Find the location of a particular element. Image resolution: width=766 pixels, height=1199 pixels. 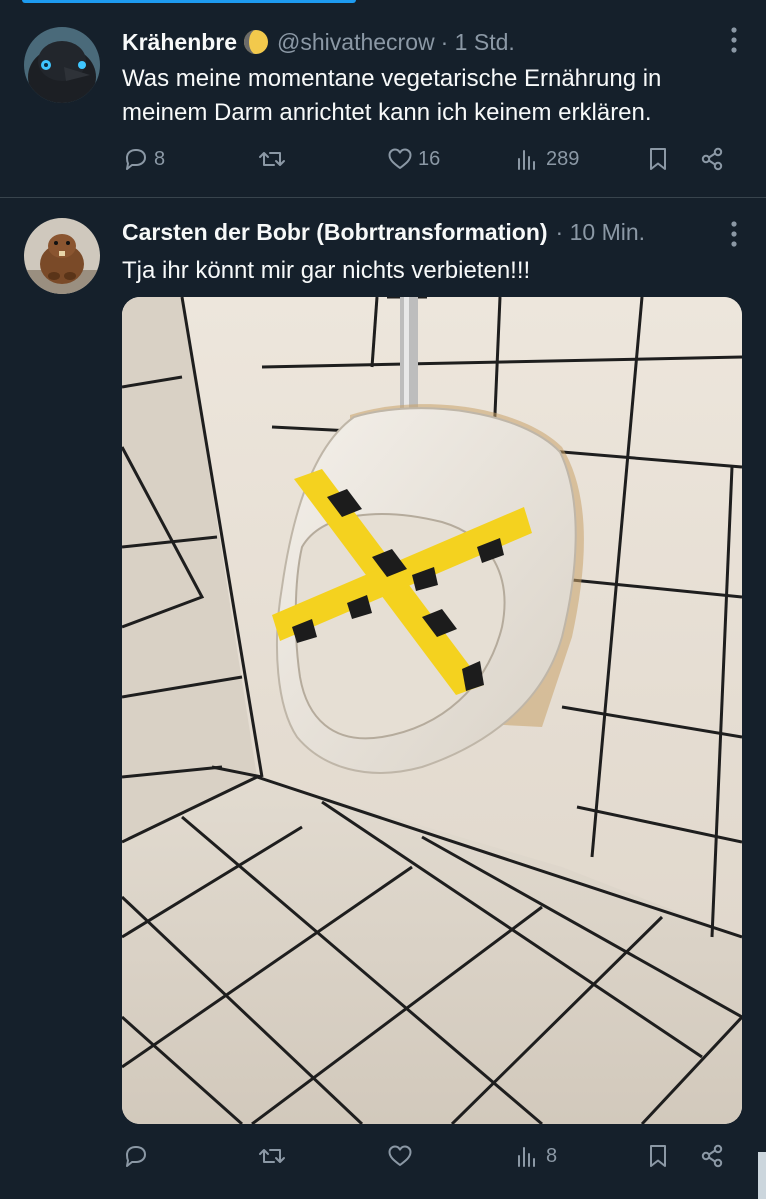

tweet-actions: 8 16 289 is located at coordinates (427, 162).